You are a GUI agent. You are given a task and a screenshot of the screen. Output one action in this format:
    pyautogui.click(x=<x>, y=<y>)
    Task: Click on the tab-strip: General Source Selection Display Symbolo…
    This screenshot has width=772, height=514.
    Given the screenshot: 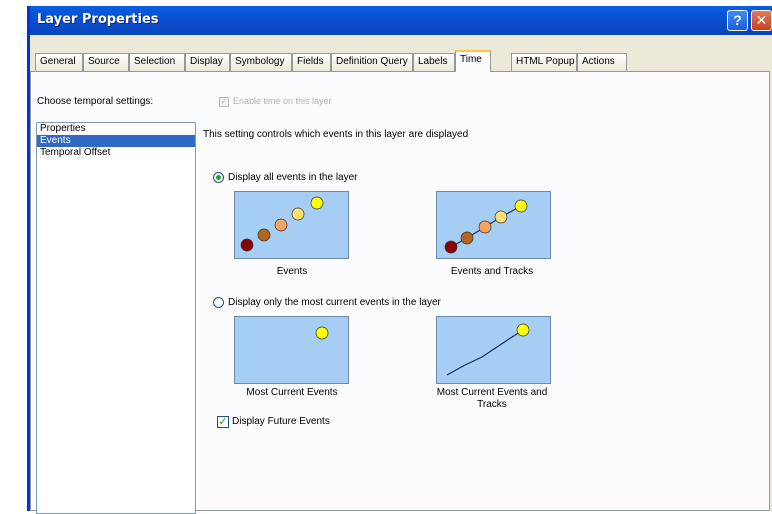 What is the action you would take?
    pyautogui.click(x=401, y=61)
    